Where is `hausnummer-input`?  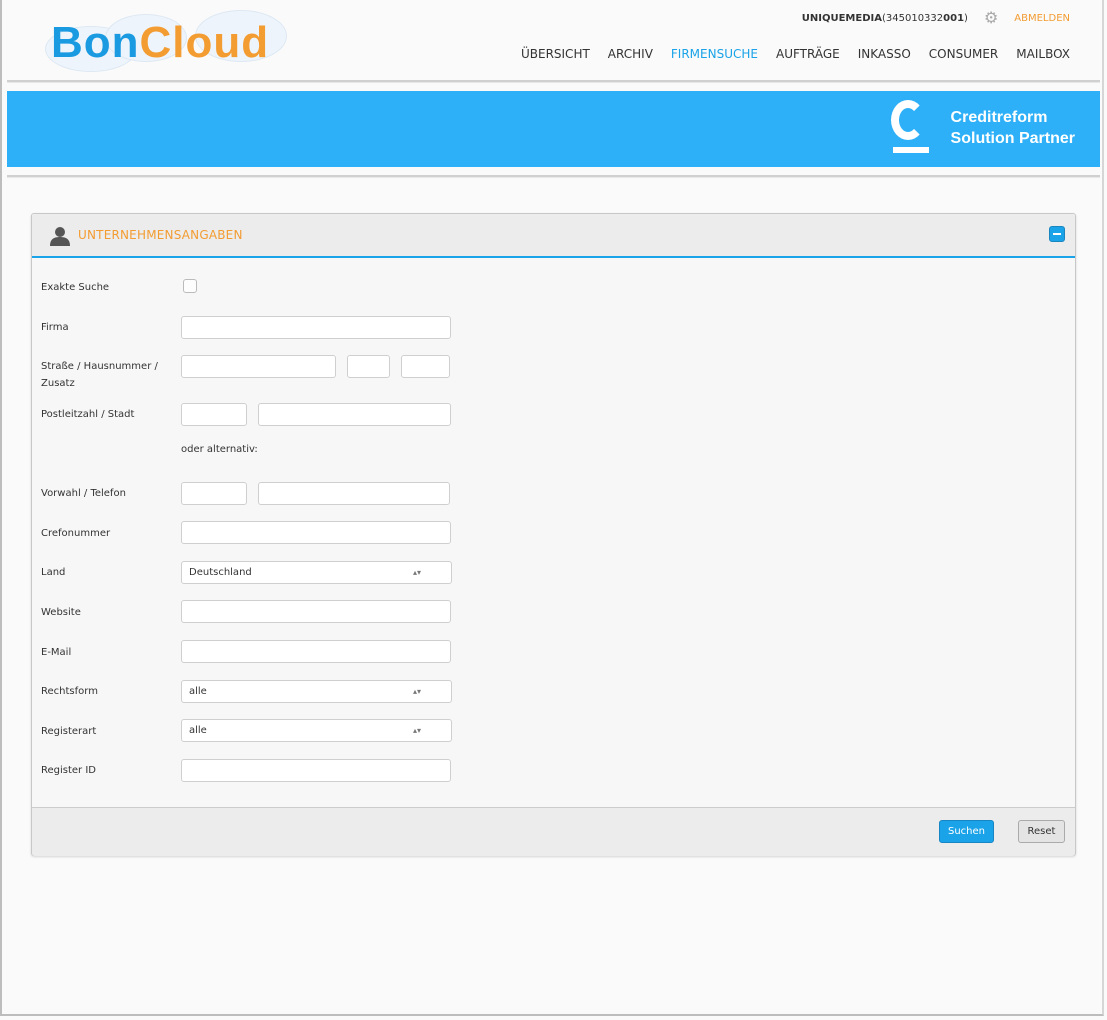 hausnummer-input is located at coordinates (368, 366).